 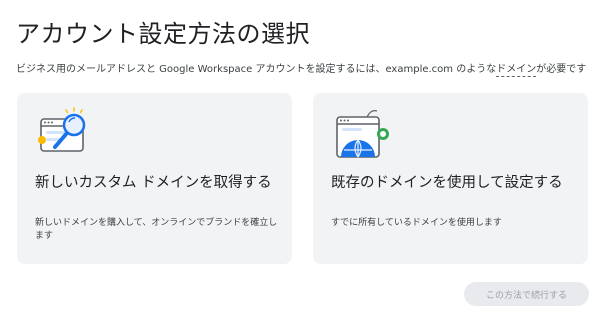 What do you see at coordinates (362, 134) in the screenshot?
I see `existing-domain-globe-icon` at bounding box center [362, 134].